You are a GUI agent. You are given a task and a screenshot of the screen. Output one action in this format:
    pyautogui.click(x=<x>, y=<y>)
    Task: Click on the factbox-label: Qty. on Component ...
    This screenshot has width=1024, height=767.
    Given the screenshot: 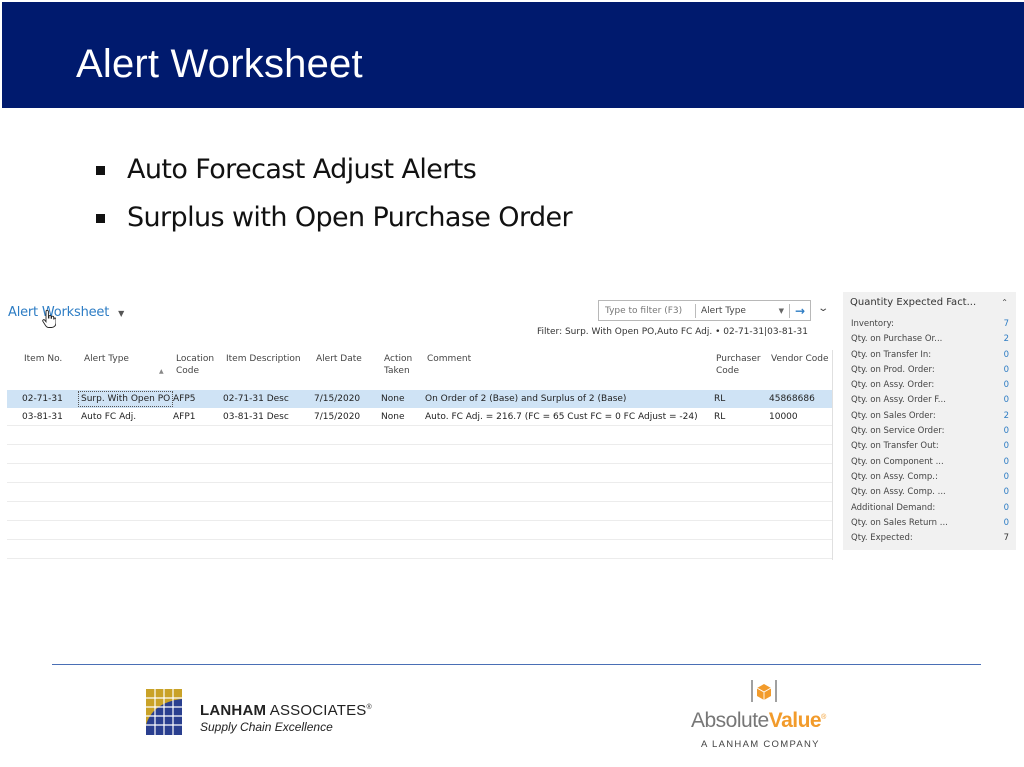 What is the action you would take?
    pyautogui.click(x=897, y=461)
    